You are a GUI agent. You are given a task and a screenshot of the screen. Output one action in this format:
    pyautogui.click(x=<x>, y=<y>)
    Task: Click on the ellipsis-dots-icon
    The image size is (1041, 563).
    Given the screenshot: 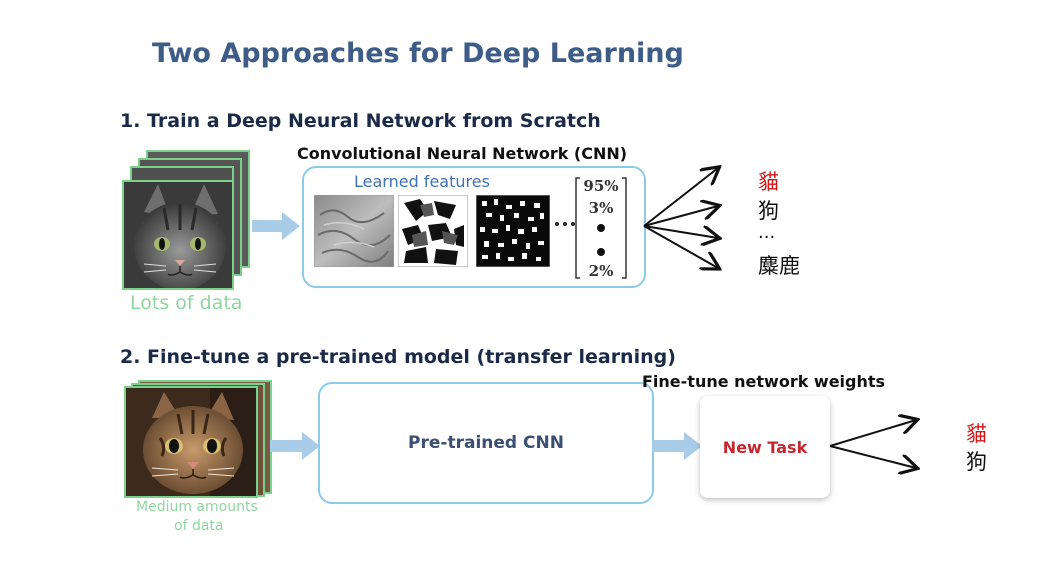 What is the action you would take?
    pyautogui.click(x=565, y=224)
    